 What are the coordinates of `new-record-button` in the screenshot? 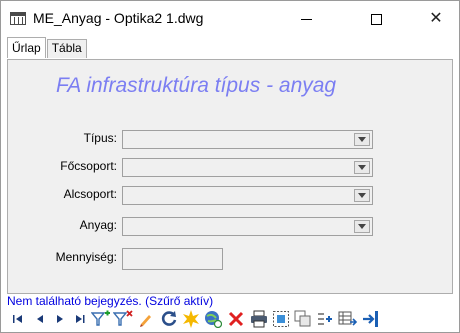 It's located at (191, 319).